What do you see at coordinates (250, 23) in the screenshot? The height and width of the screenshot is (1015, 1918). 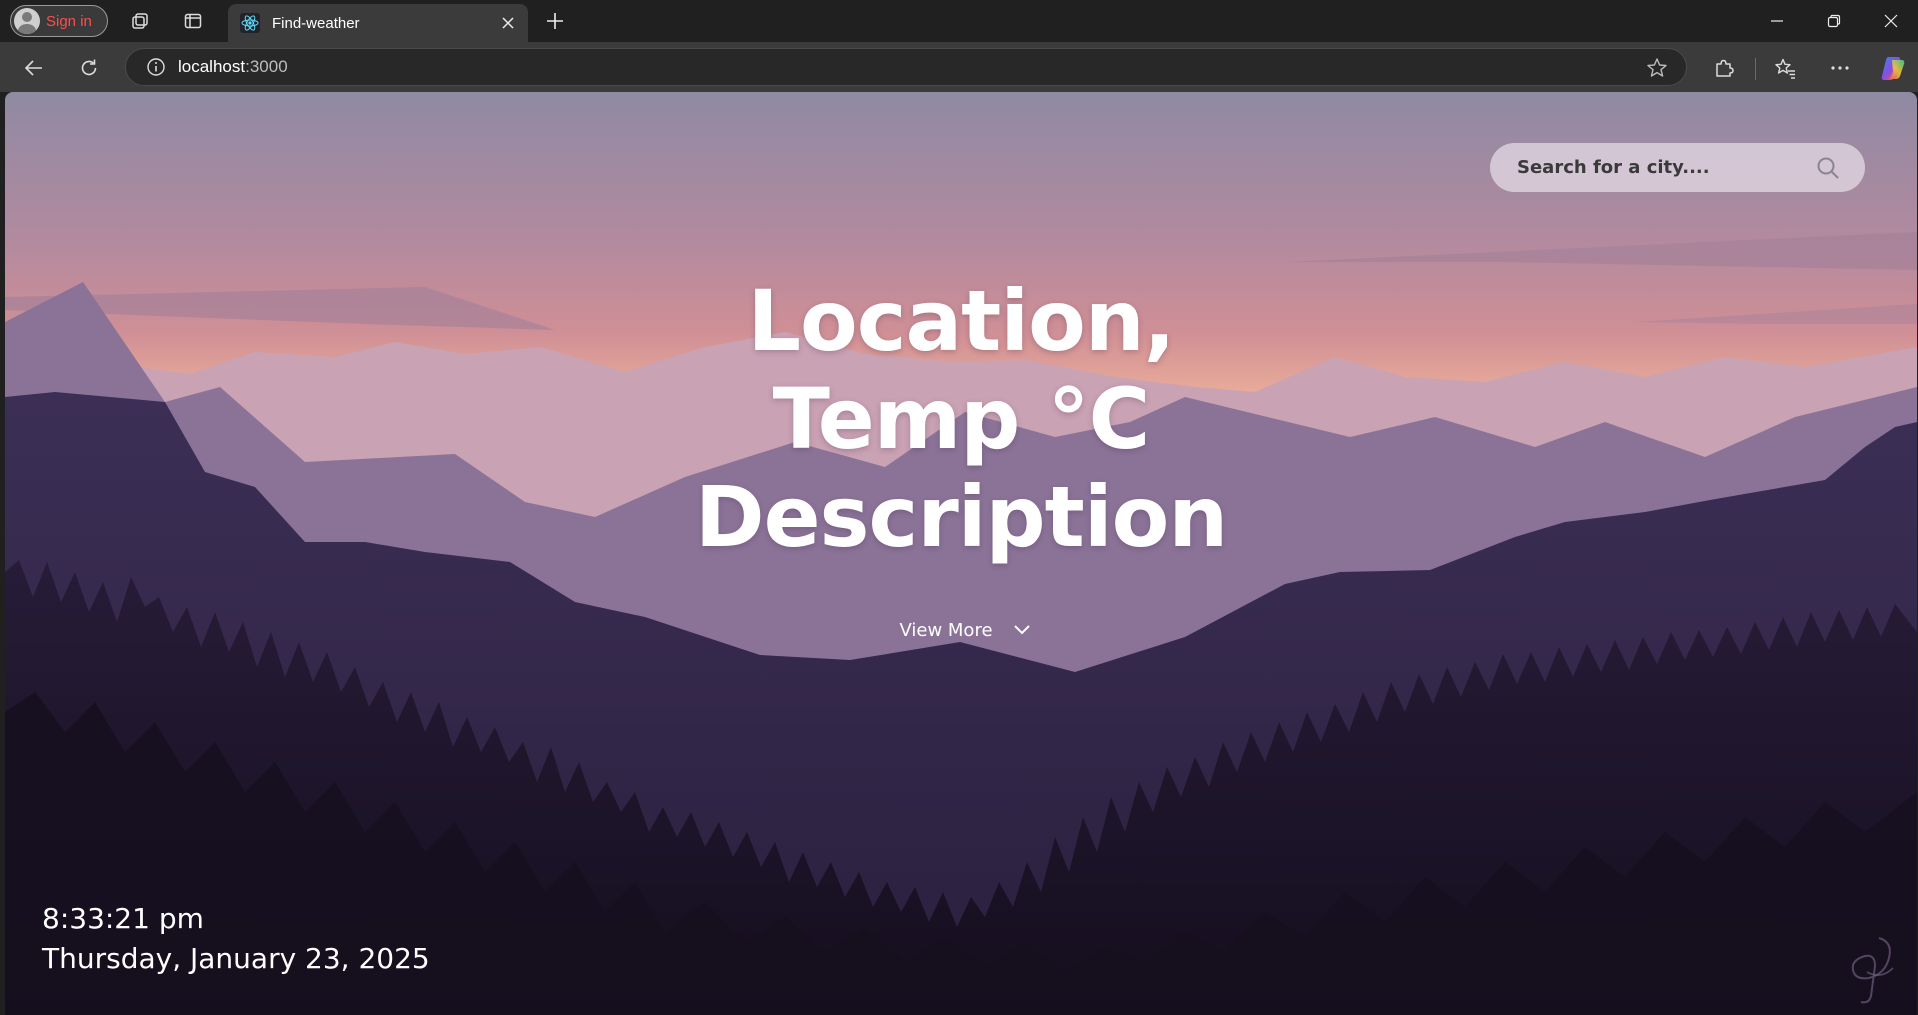 I see `react-icon` at bounding box center [250, 23].